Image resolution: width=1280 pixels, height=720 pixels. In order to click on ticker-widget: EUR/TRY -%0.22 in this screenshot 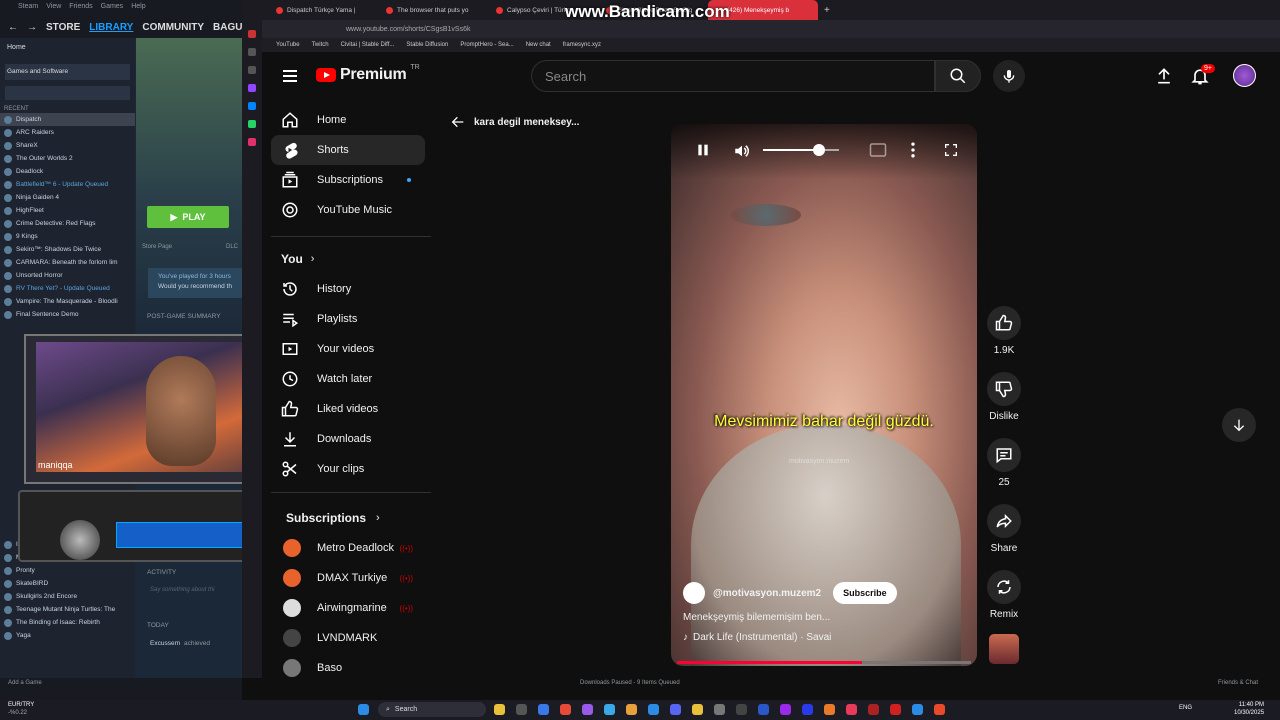, I will do `click(21, 709)`.